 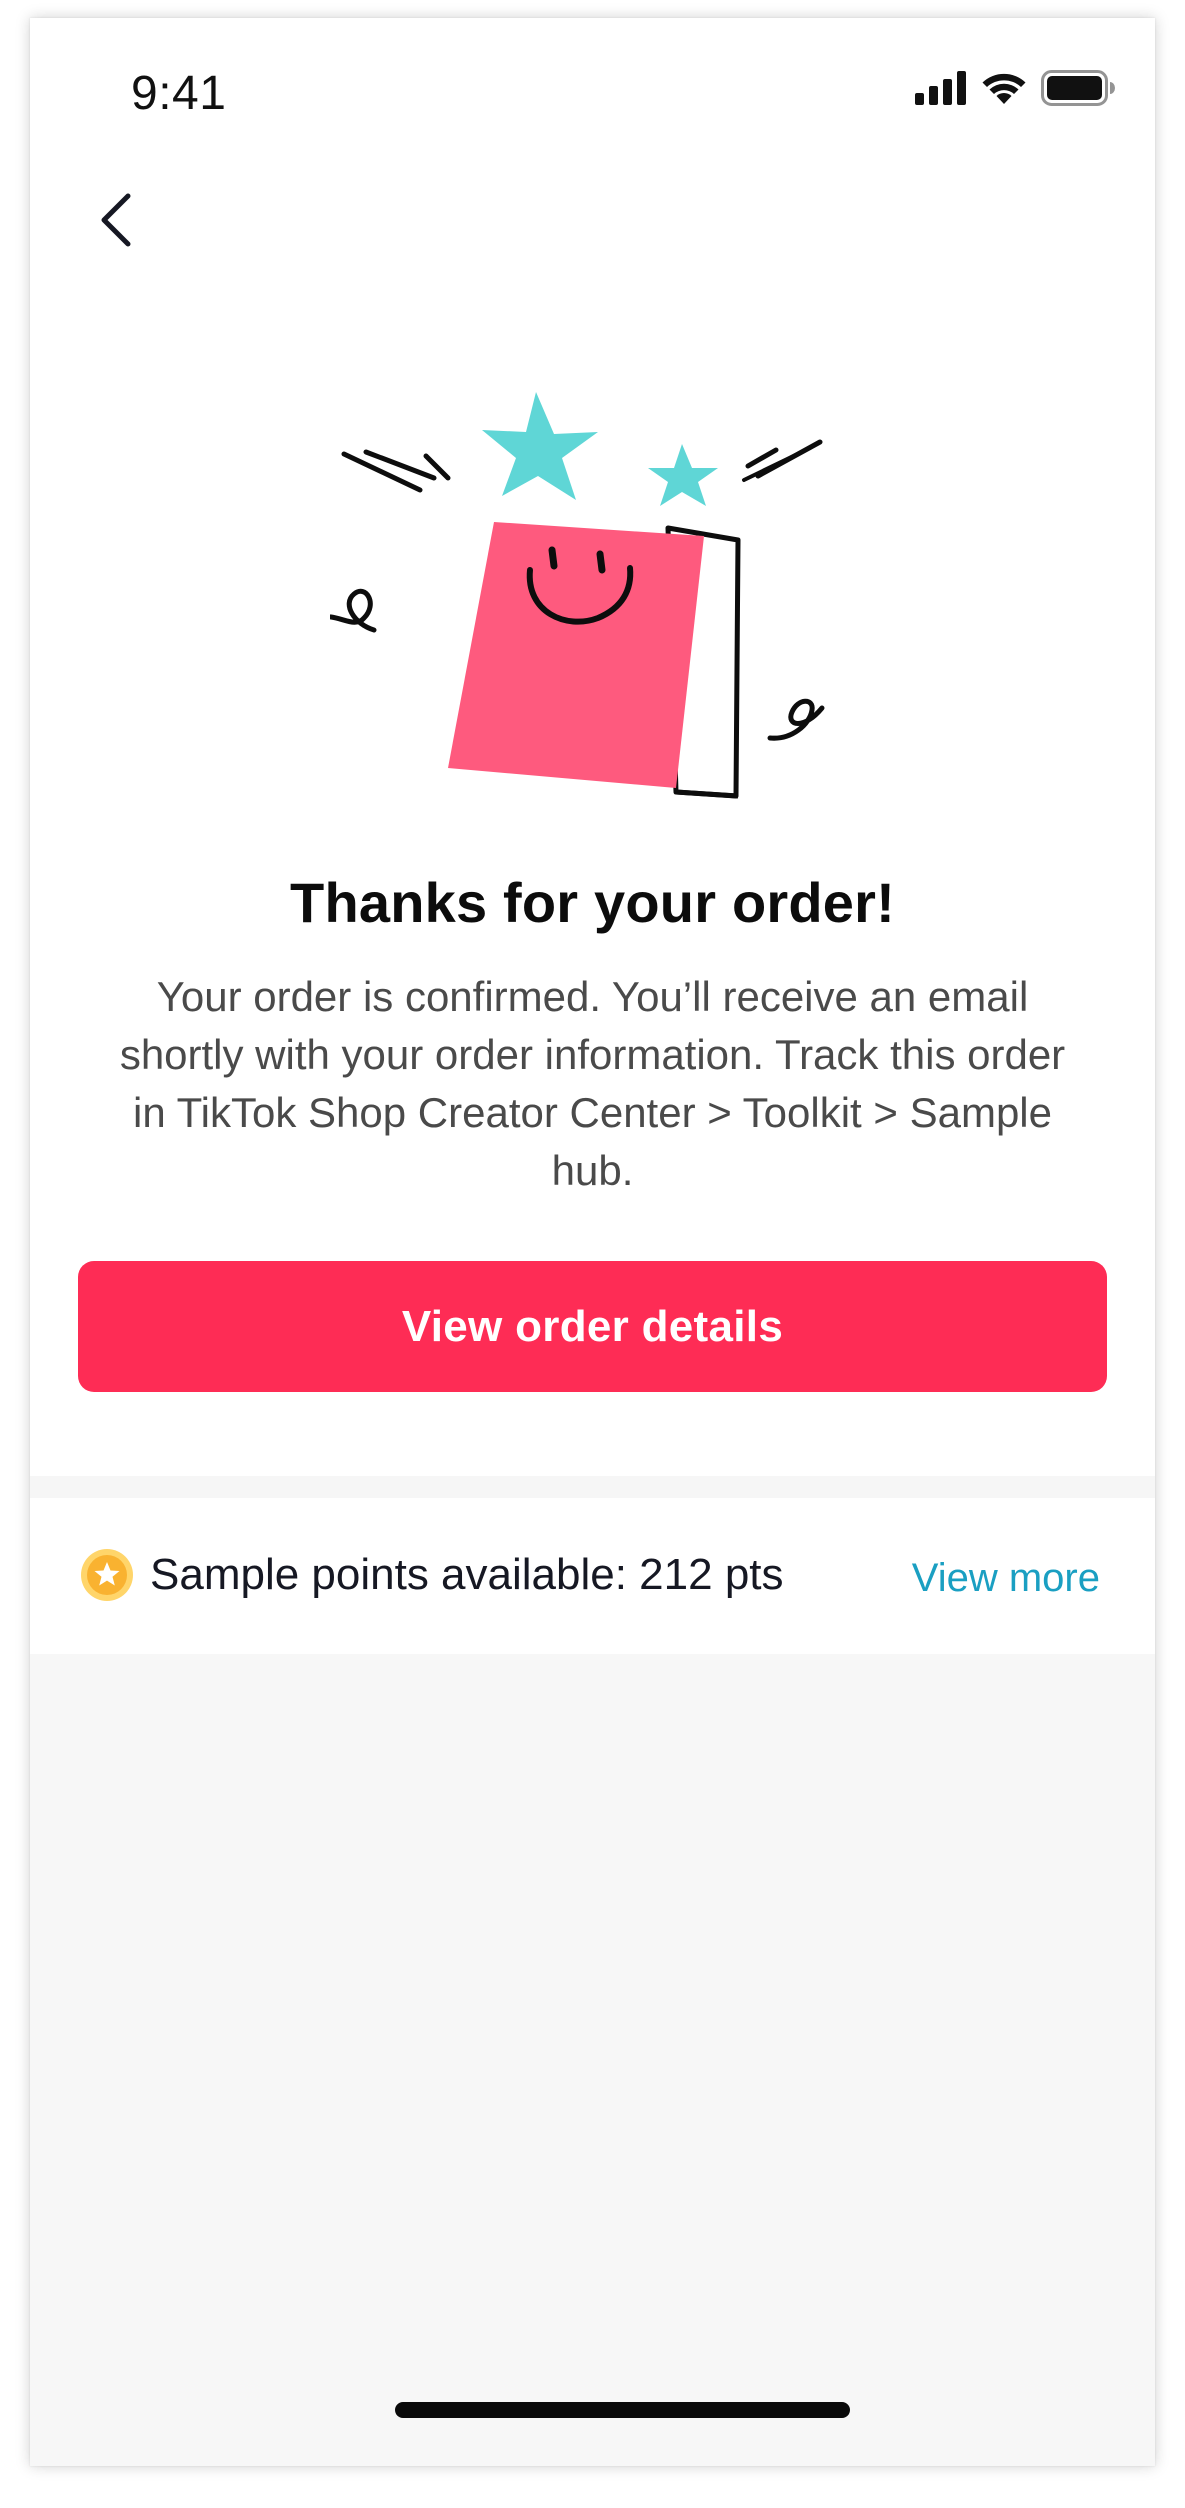 What do you see at coordinates (1078, 88) in the screenshot?
I see `battery-icon` at bounding box center [1078, 88].